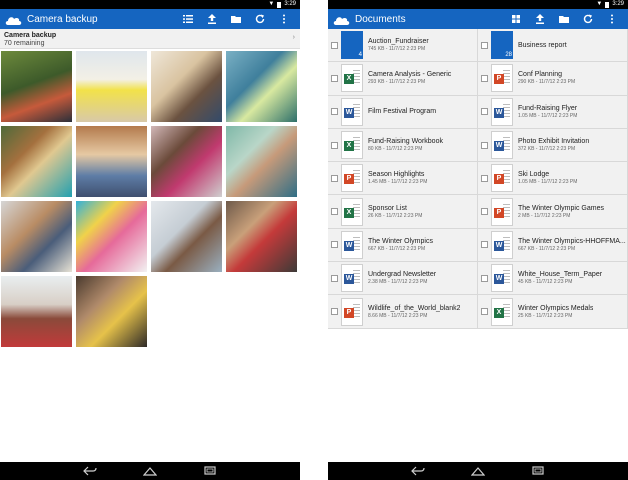 The image size is (628, 480). I want to click on folder-icon: 4, so click(352, 45).